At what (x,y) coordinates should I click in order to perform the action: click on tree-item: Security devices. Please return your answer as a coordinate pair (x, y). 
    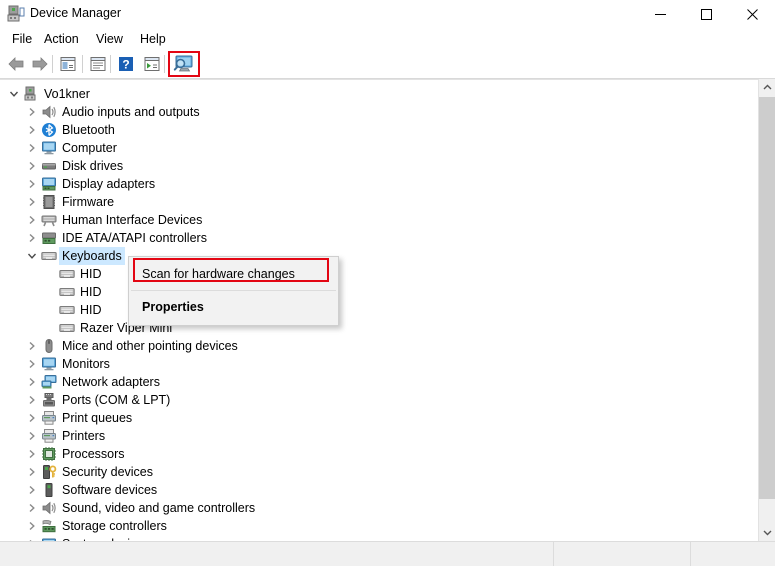
    Looking at the image, I should click on (387, 472).